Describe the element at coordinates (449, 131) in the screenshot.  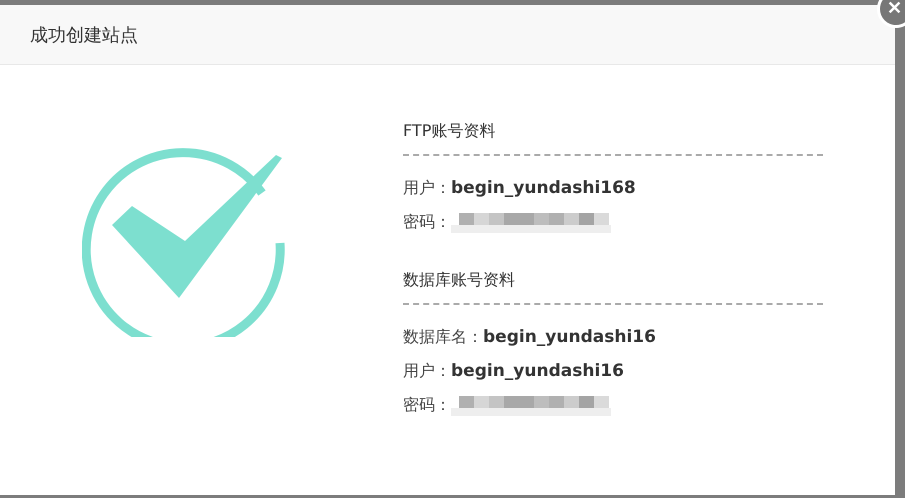
I see `section-title: FTP账号资料` at that location.